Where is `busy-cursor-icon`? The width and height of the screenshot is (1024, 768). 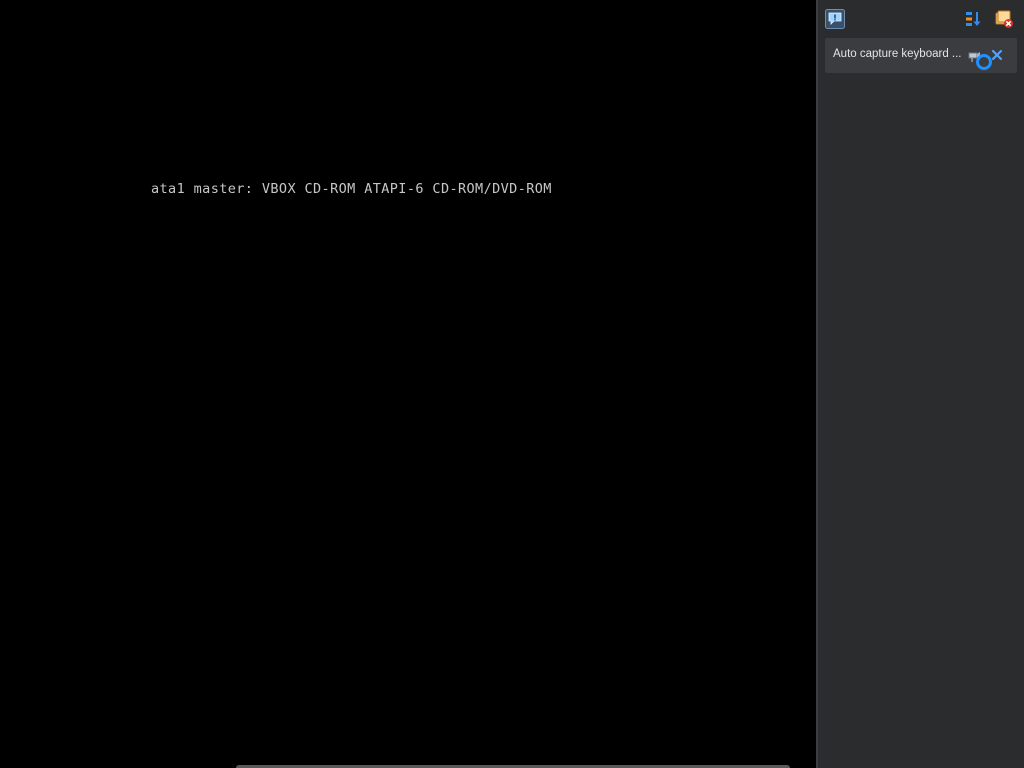 busy-cursor-icon is located at coordinates (984, 62).